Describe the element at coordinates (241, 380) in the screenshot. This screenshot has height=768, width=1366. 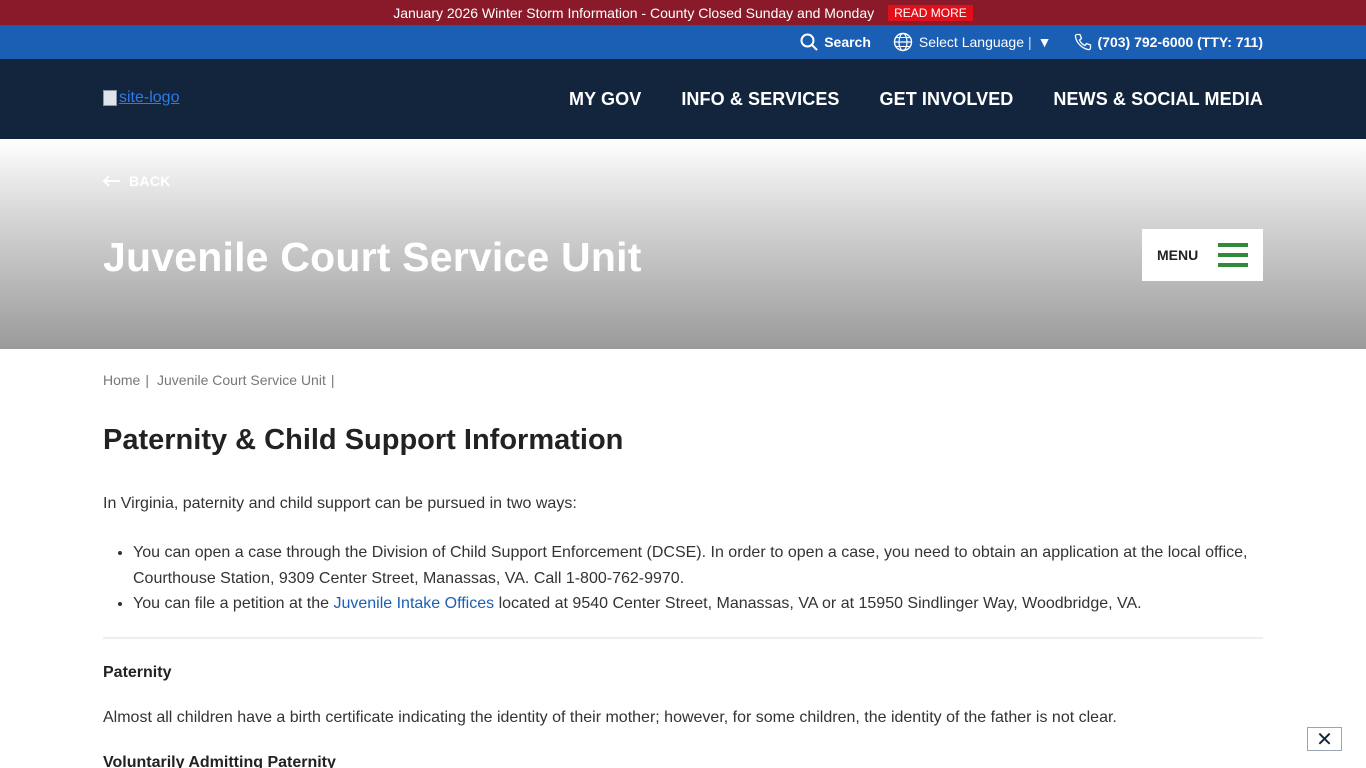
I see `breadcrumb-juvenile-court: Juvenile Court Service Unit` at that location.